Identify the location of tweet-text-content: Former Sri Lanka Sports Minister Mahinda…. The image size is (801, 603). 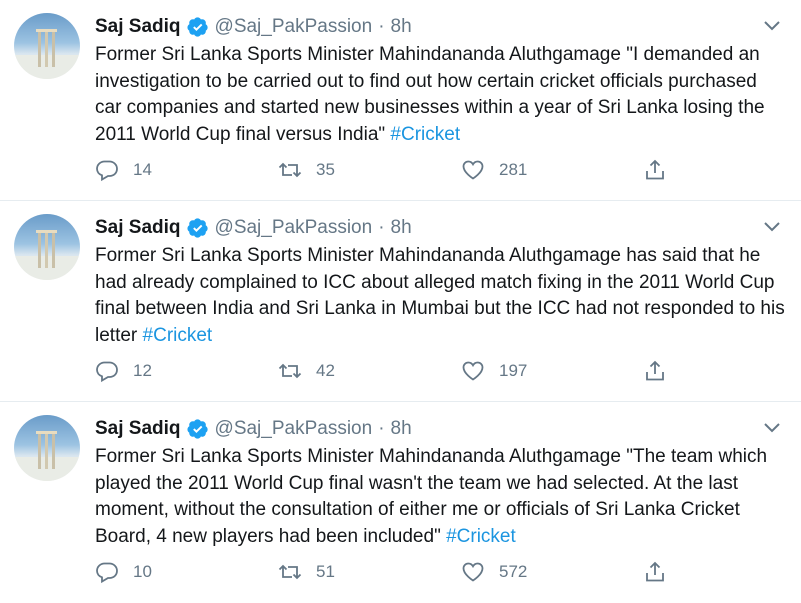
(431, 496).